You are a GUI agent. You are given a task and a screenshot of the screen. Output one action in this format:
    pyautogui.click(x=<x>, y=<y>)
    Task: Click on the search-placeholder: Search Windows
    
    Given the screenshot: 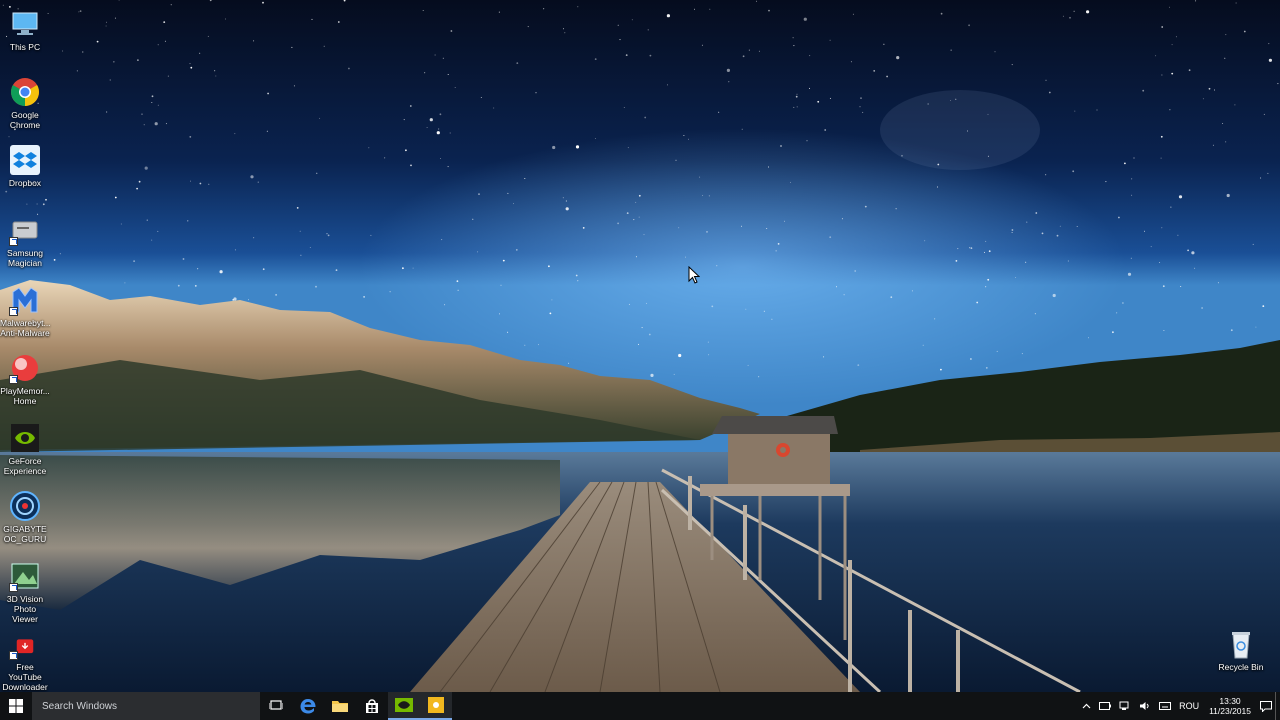 What is the action you would take?
    pyautogui.click(x=80, y=706)
    